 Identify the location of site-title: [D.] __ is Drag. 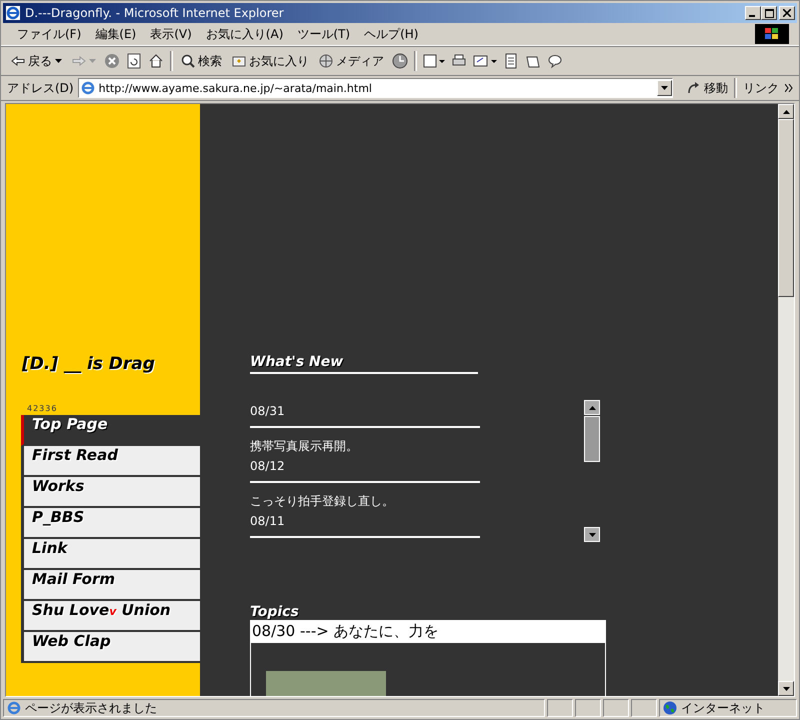
(88, 364).